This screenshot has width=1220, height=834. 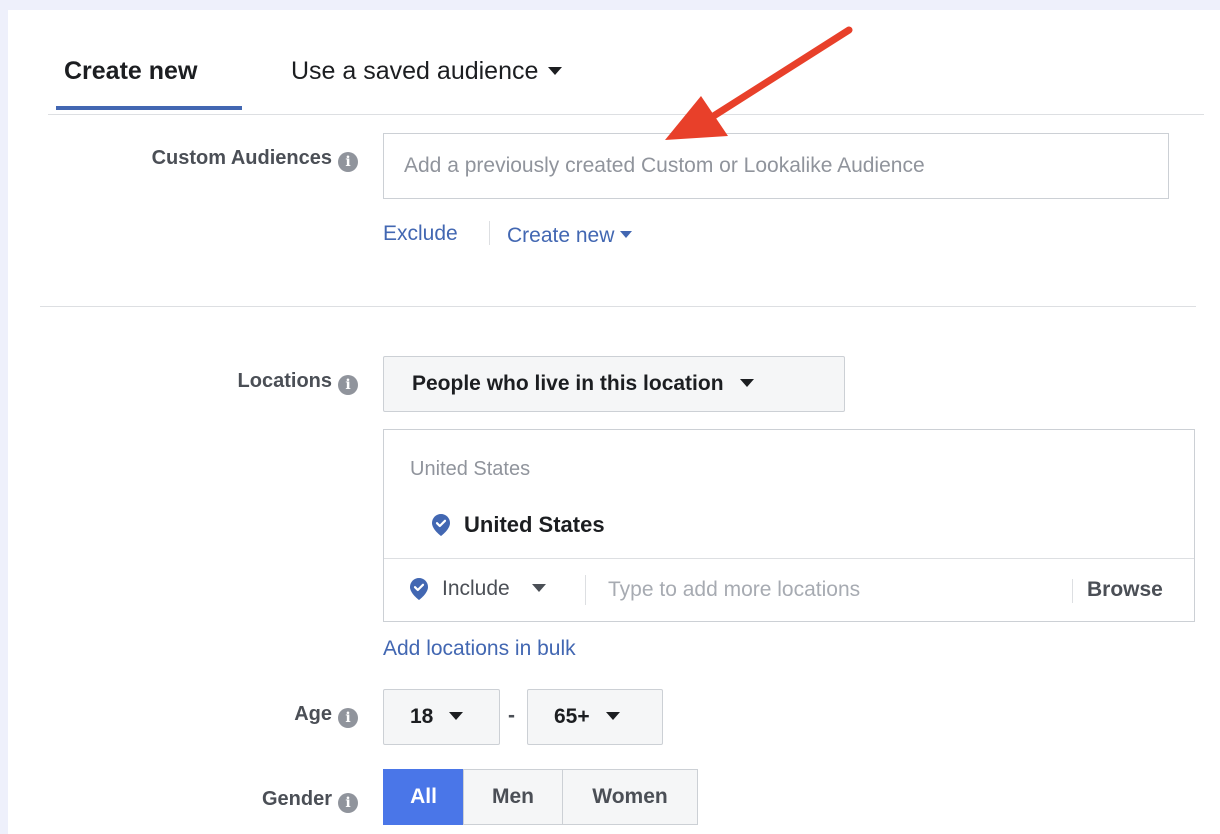 What do you see at coordinates (149, 108) in the screenshot?
I see `active-tab-underline` at bounding box center [149, 108].